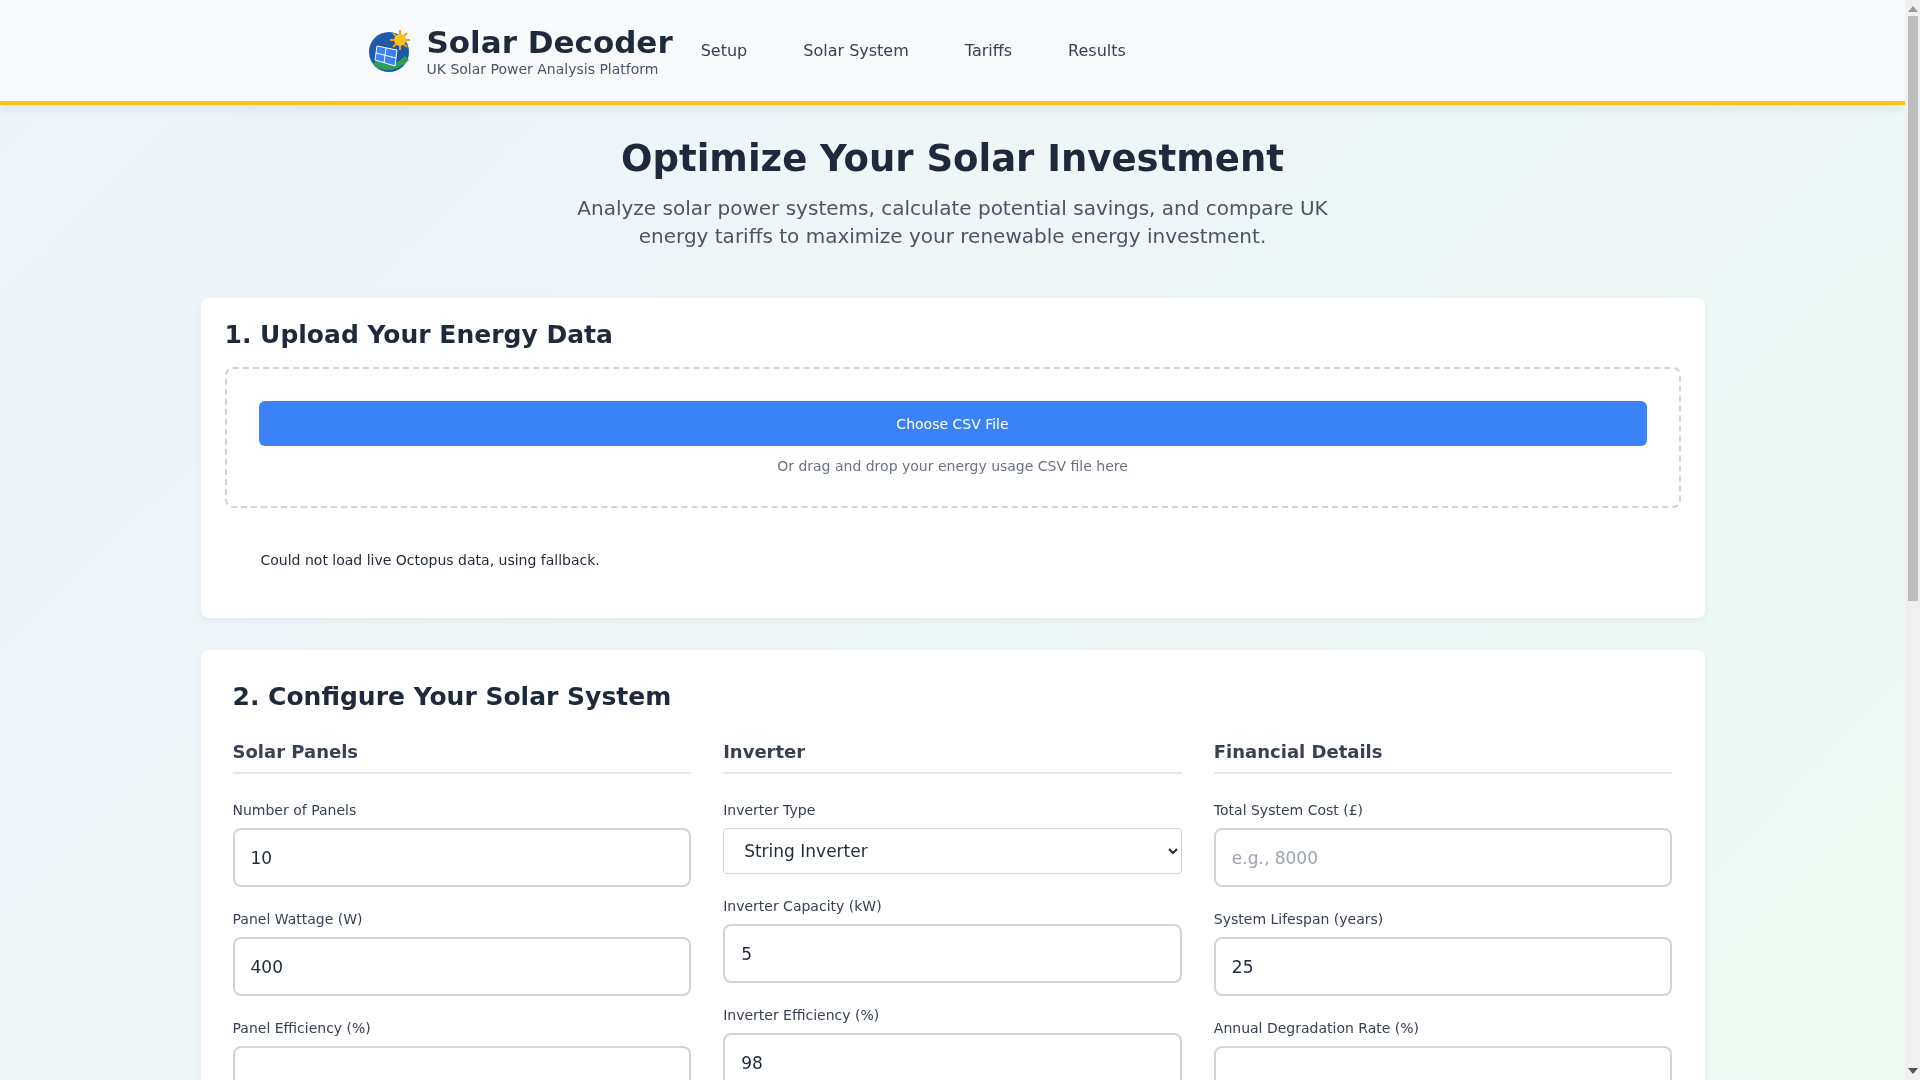 The height and width of the screenshot is (1080, 1920). Describe the element at coordinates (462, 966) in the screenshot. I see `input-field: 400` at that location.